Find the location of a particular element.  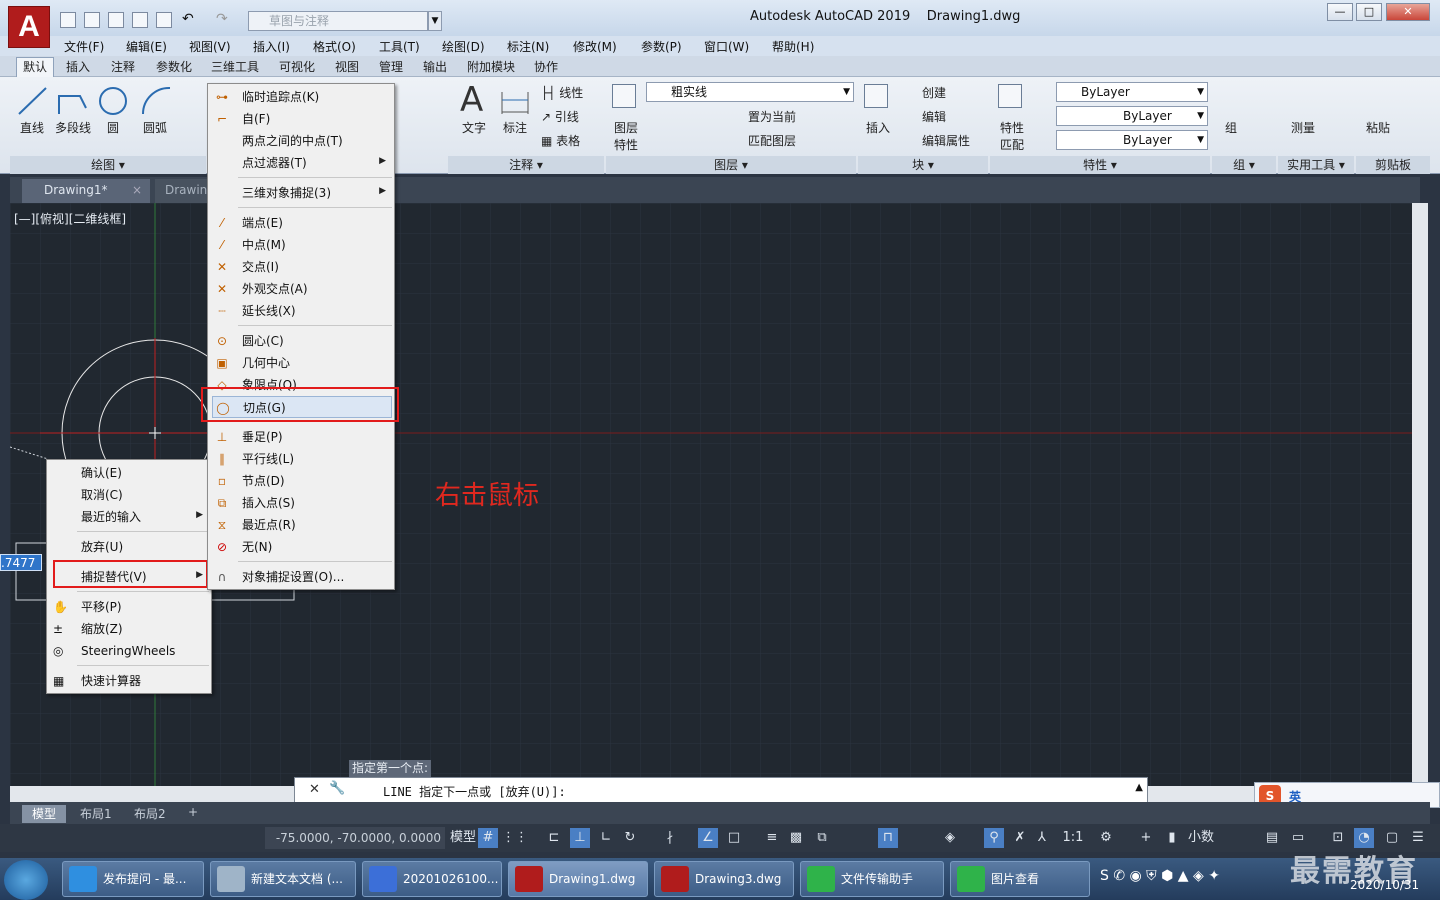

cmd-history-arrow-icon: ▲ is located at coordinates (1139, 787).